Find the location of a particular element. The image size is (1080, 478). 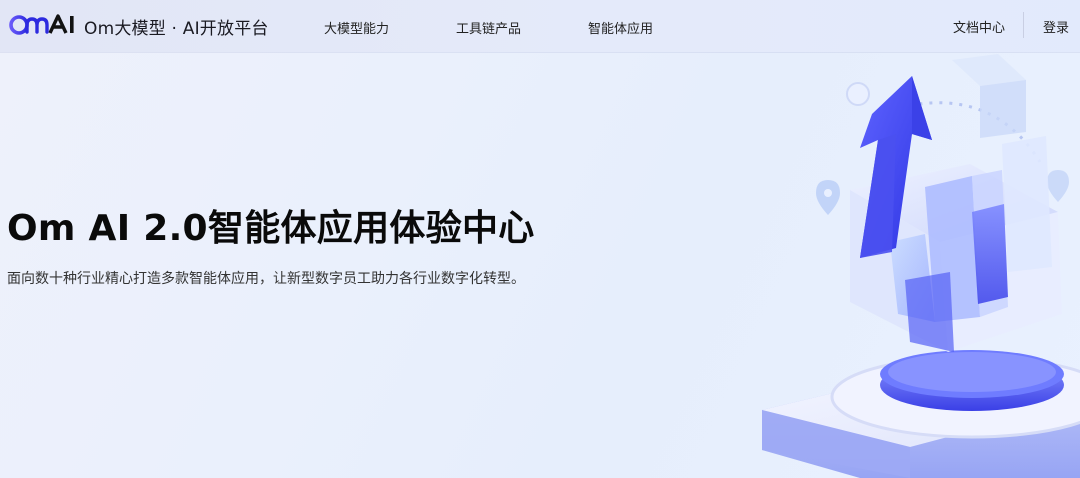

nav-item-agent-apps: 智能体应用 is located at coordinates (620, 27).